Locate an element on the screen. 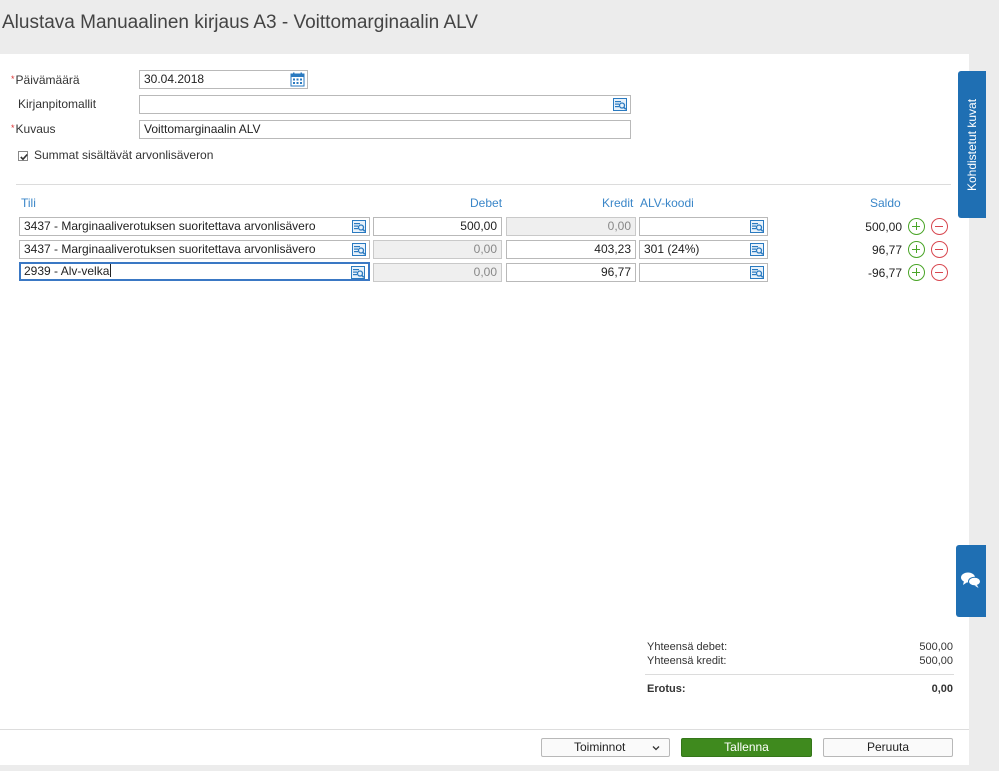 The width and height of the screenshot is (999, 771). vat-code-field: 301 (24%) is located at coordinates (703, 249).